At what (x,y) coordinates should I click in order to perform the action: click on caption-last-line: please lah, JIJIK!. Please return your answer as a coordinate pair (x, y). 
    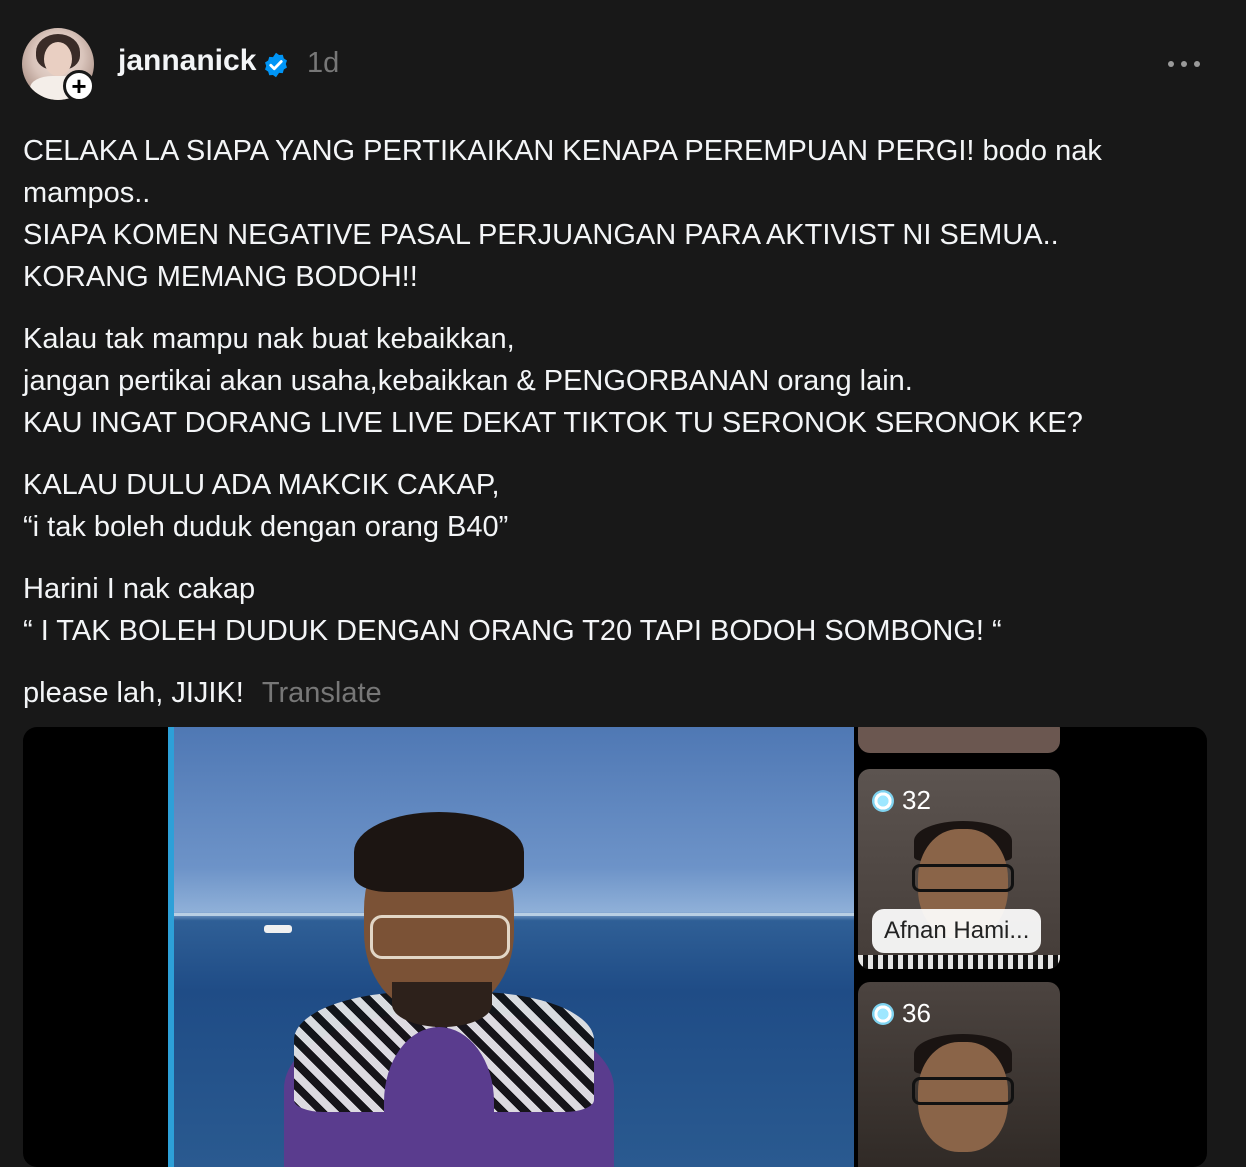
    Looking at the image, I should click on (133, 693).